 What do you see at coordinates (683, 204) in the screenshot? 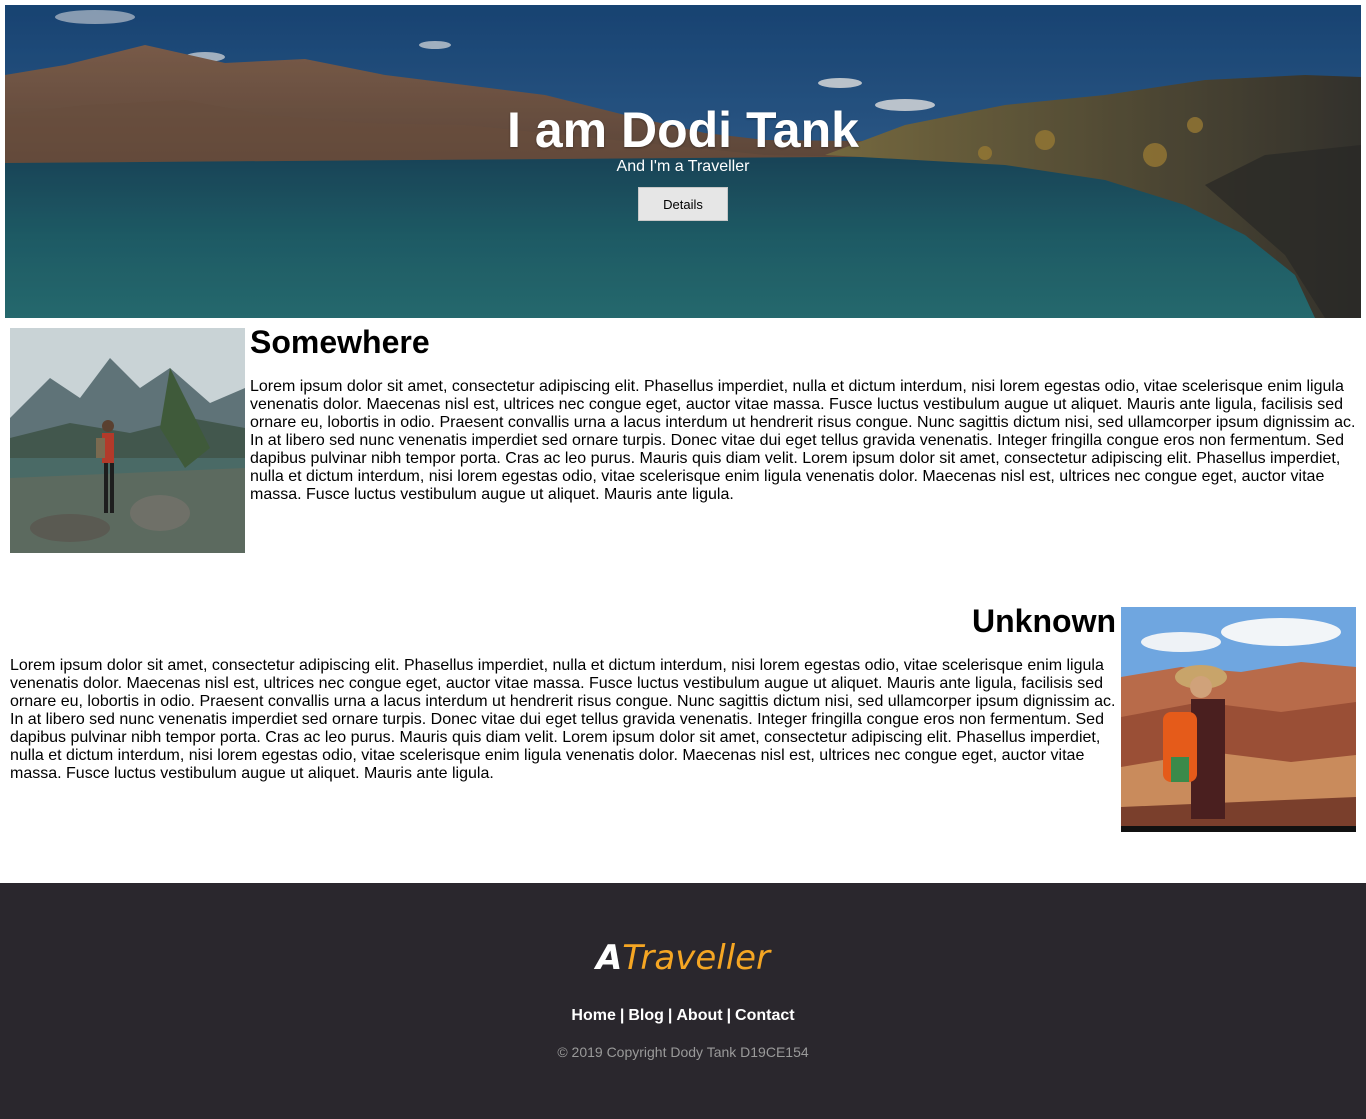
I see `details-button: Details` at bounding box center [683, 204].